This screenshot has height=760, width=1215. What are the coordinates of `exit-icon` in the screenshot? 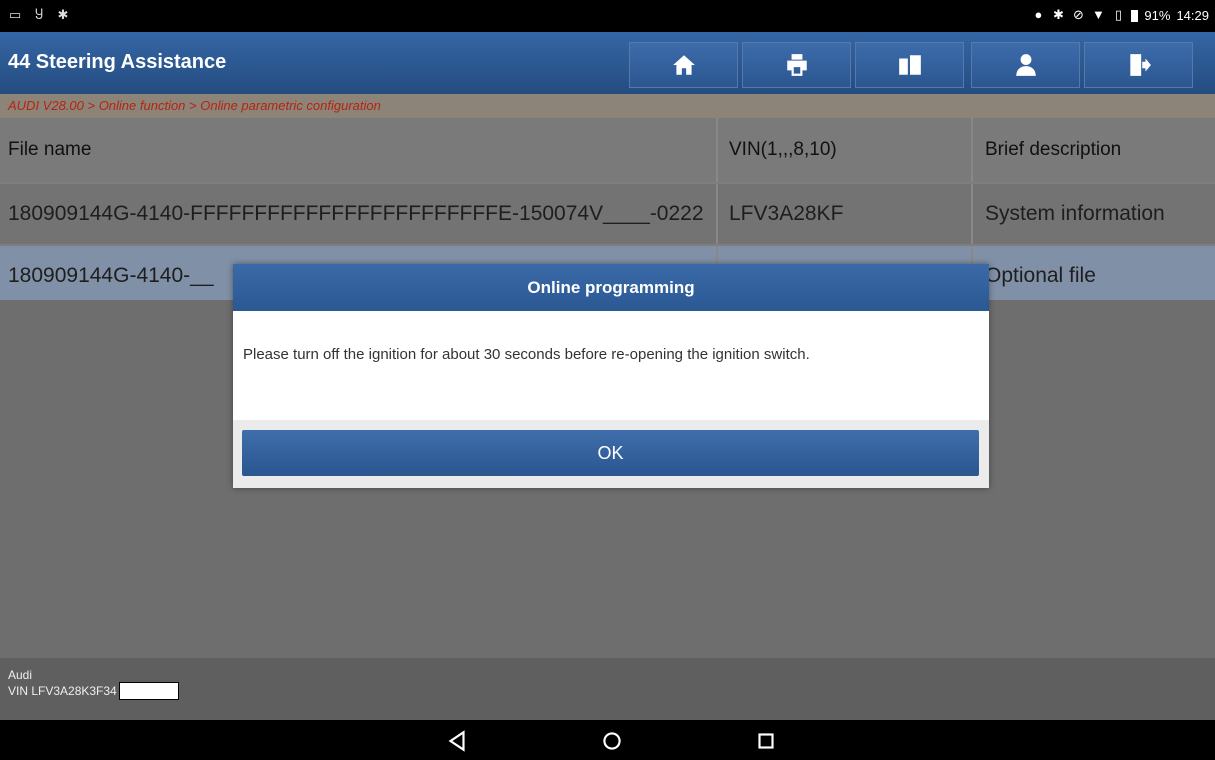 It's located at (1140, 65).